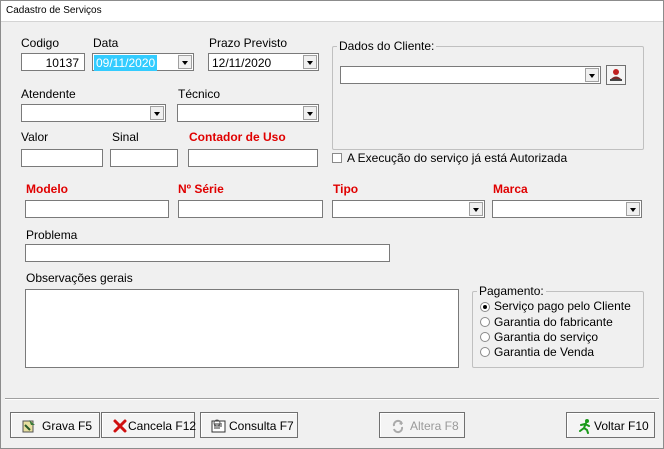  What do you see at coordinates (250, 209) in the screenshot?
I see `serie-field` at bounding box center [250, 209].